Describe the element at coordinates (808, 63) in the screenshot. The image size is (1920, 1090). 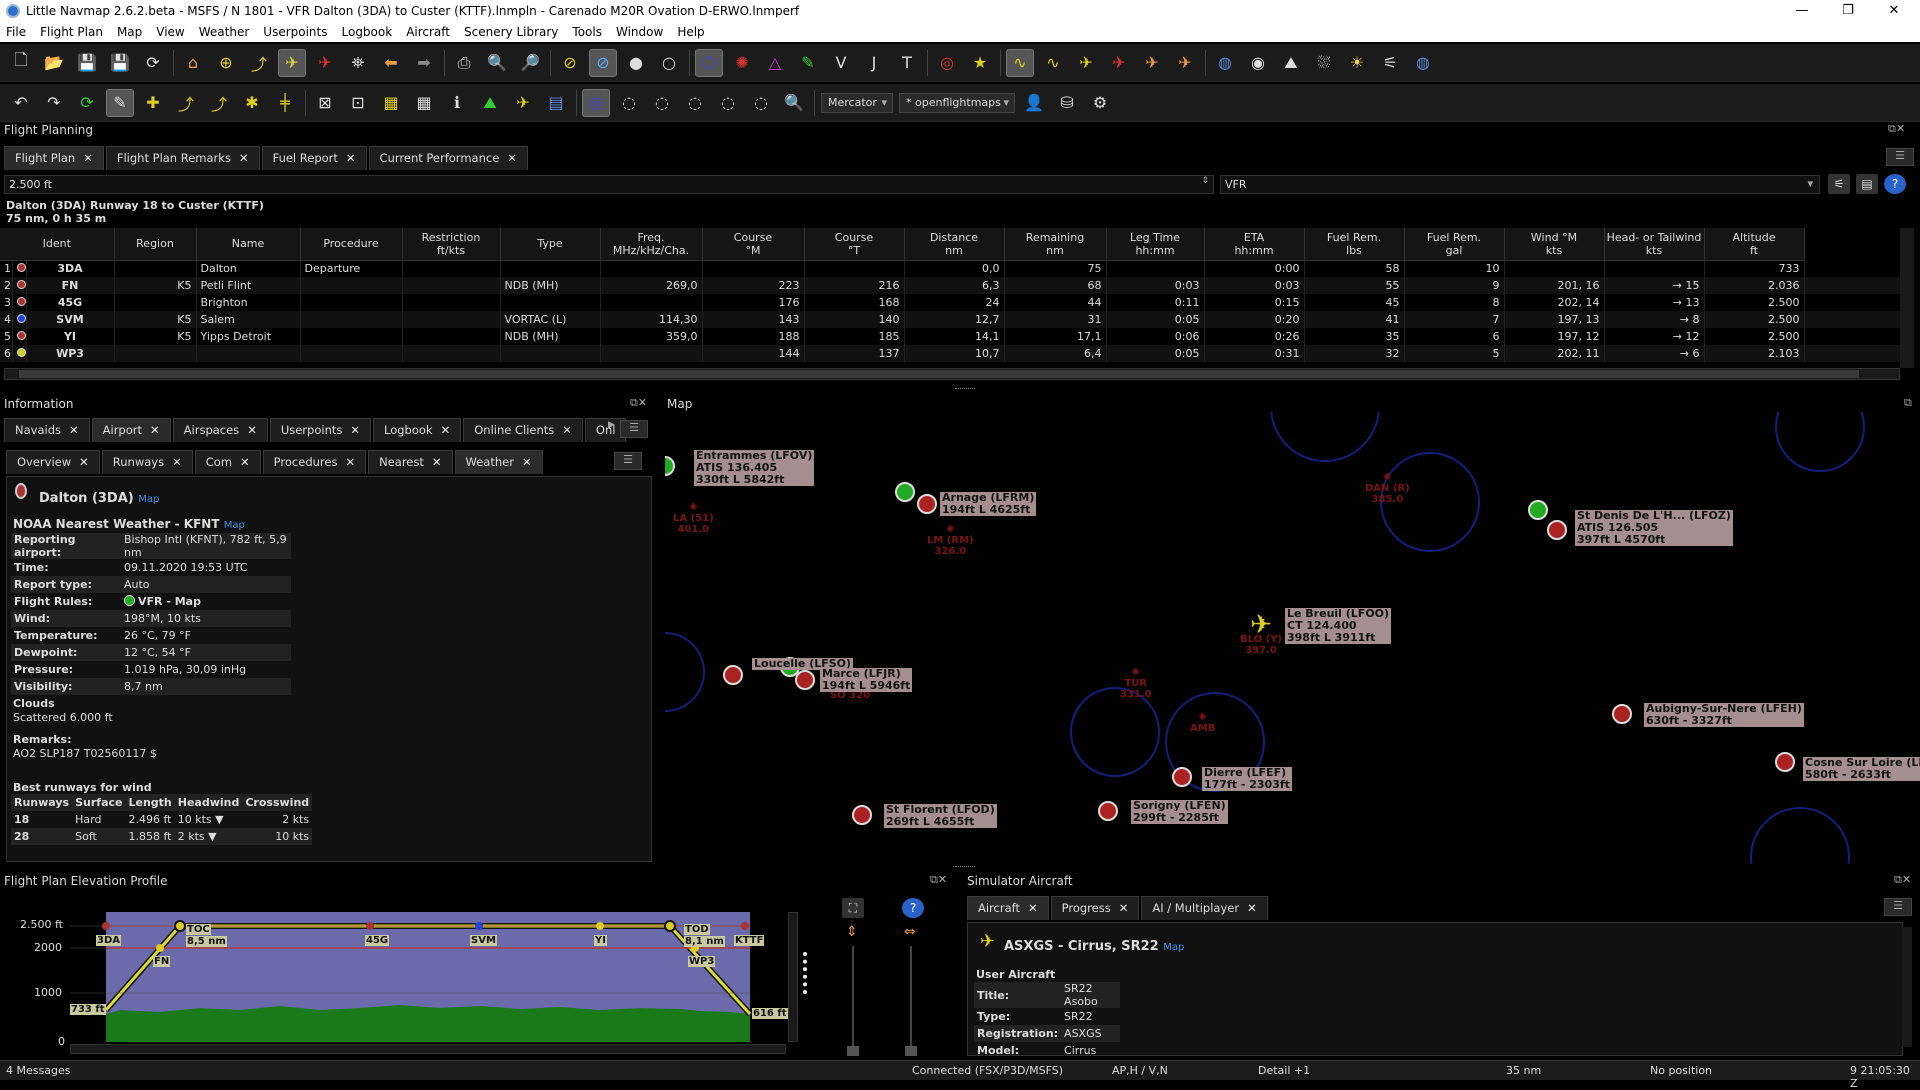
I see `pen-icon: ✎` at that location.